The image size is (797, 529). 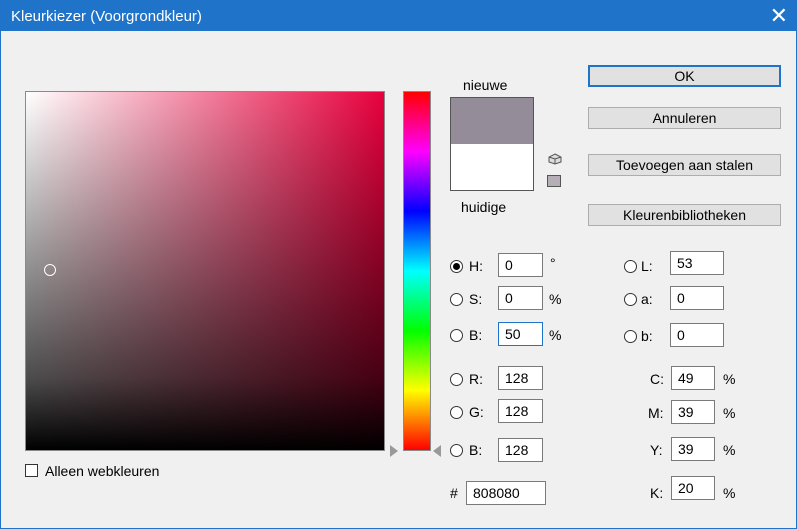 What do you see at coordinates (476, 379) in the screenshot?
I see `r-label: R:` at bounding box center [476, 379].